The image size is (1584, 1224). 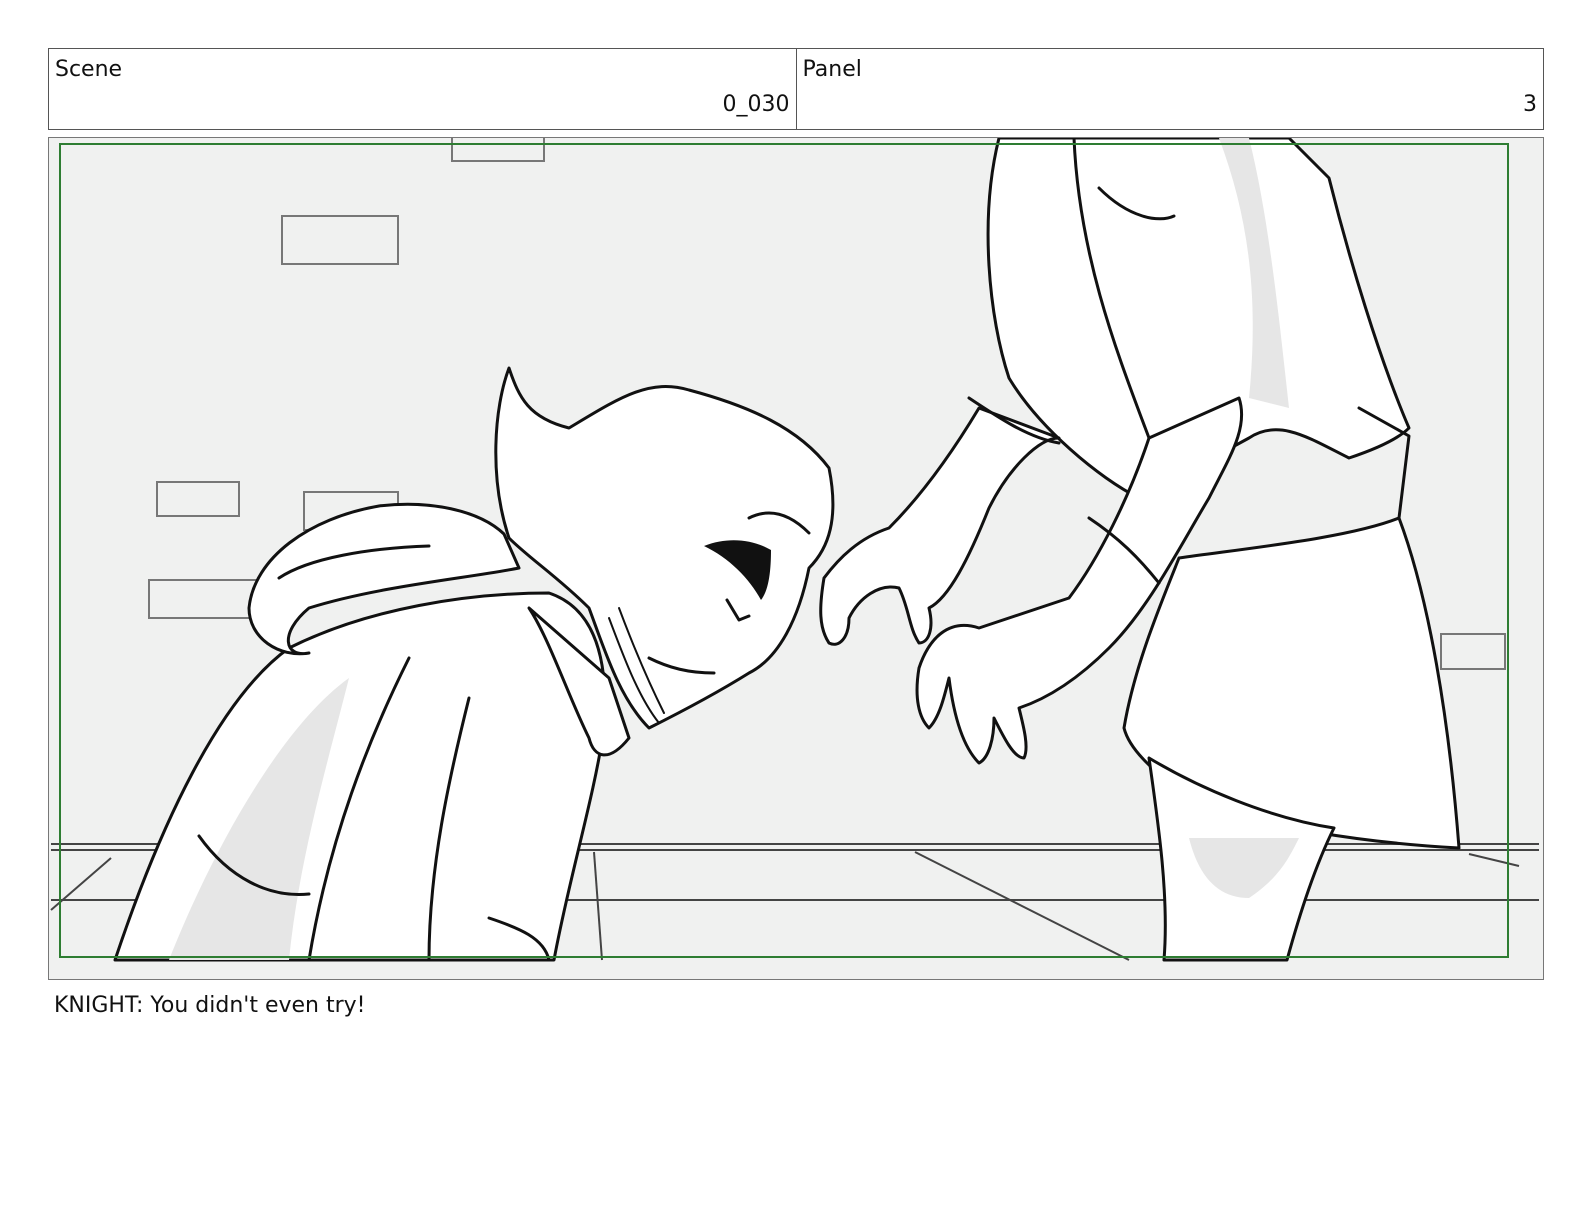 What do you see at coordinates (89, 69) in the screenshot?
I see `scene-label: Scene` at bounding box center [89, 69].